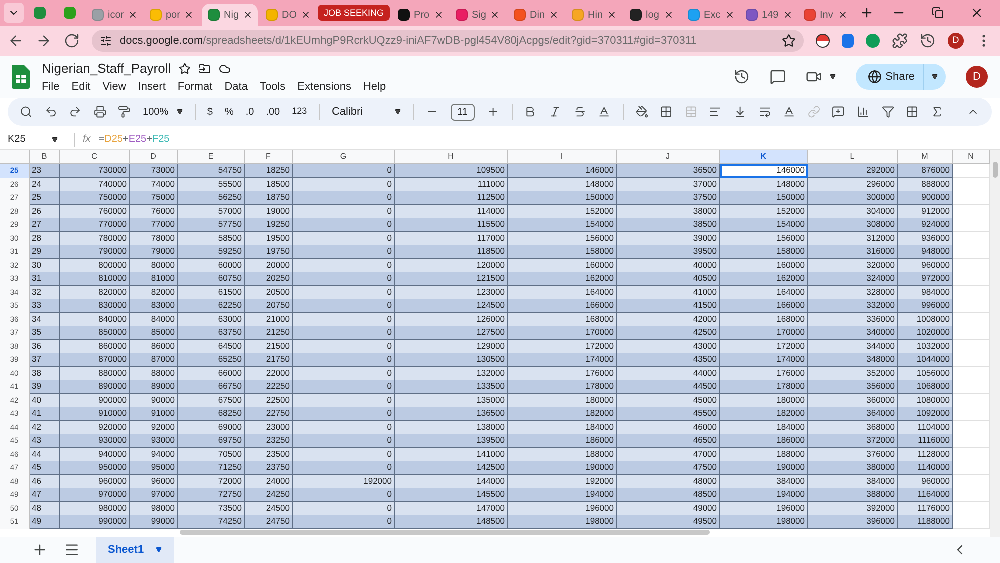 This screenshot has height=563, width=1000. Describe the element at coordinates (325, 86) in the screenshot. I see `menu-item: Extensions` at that location.